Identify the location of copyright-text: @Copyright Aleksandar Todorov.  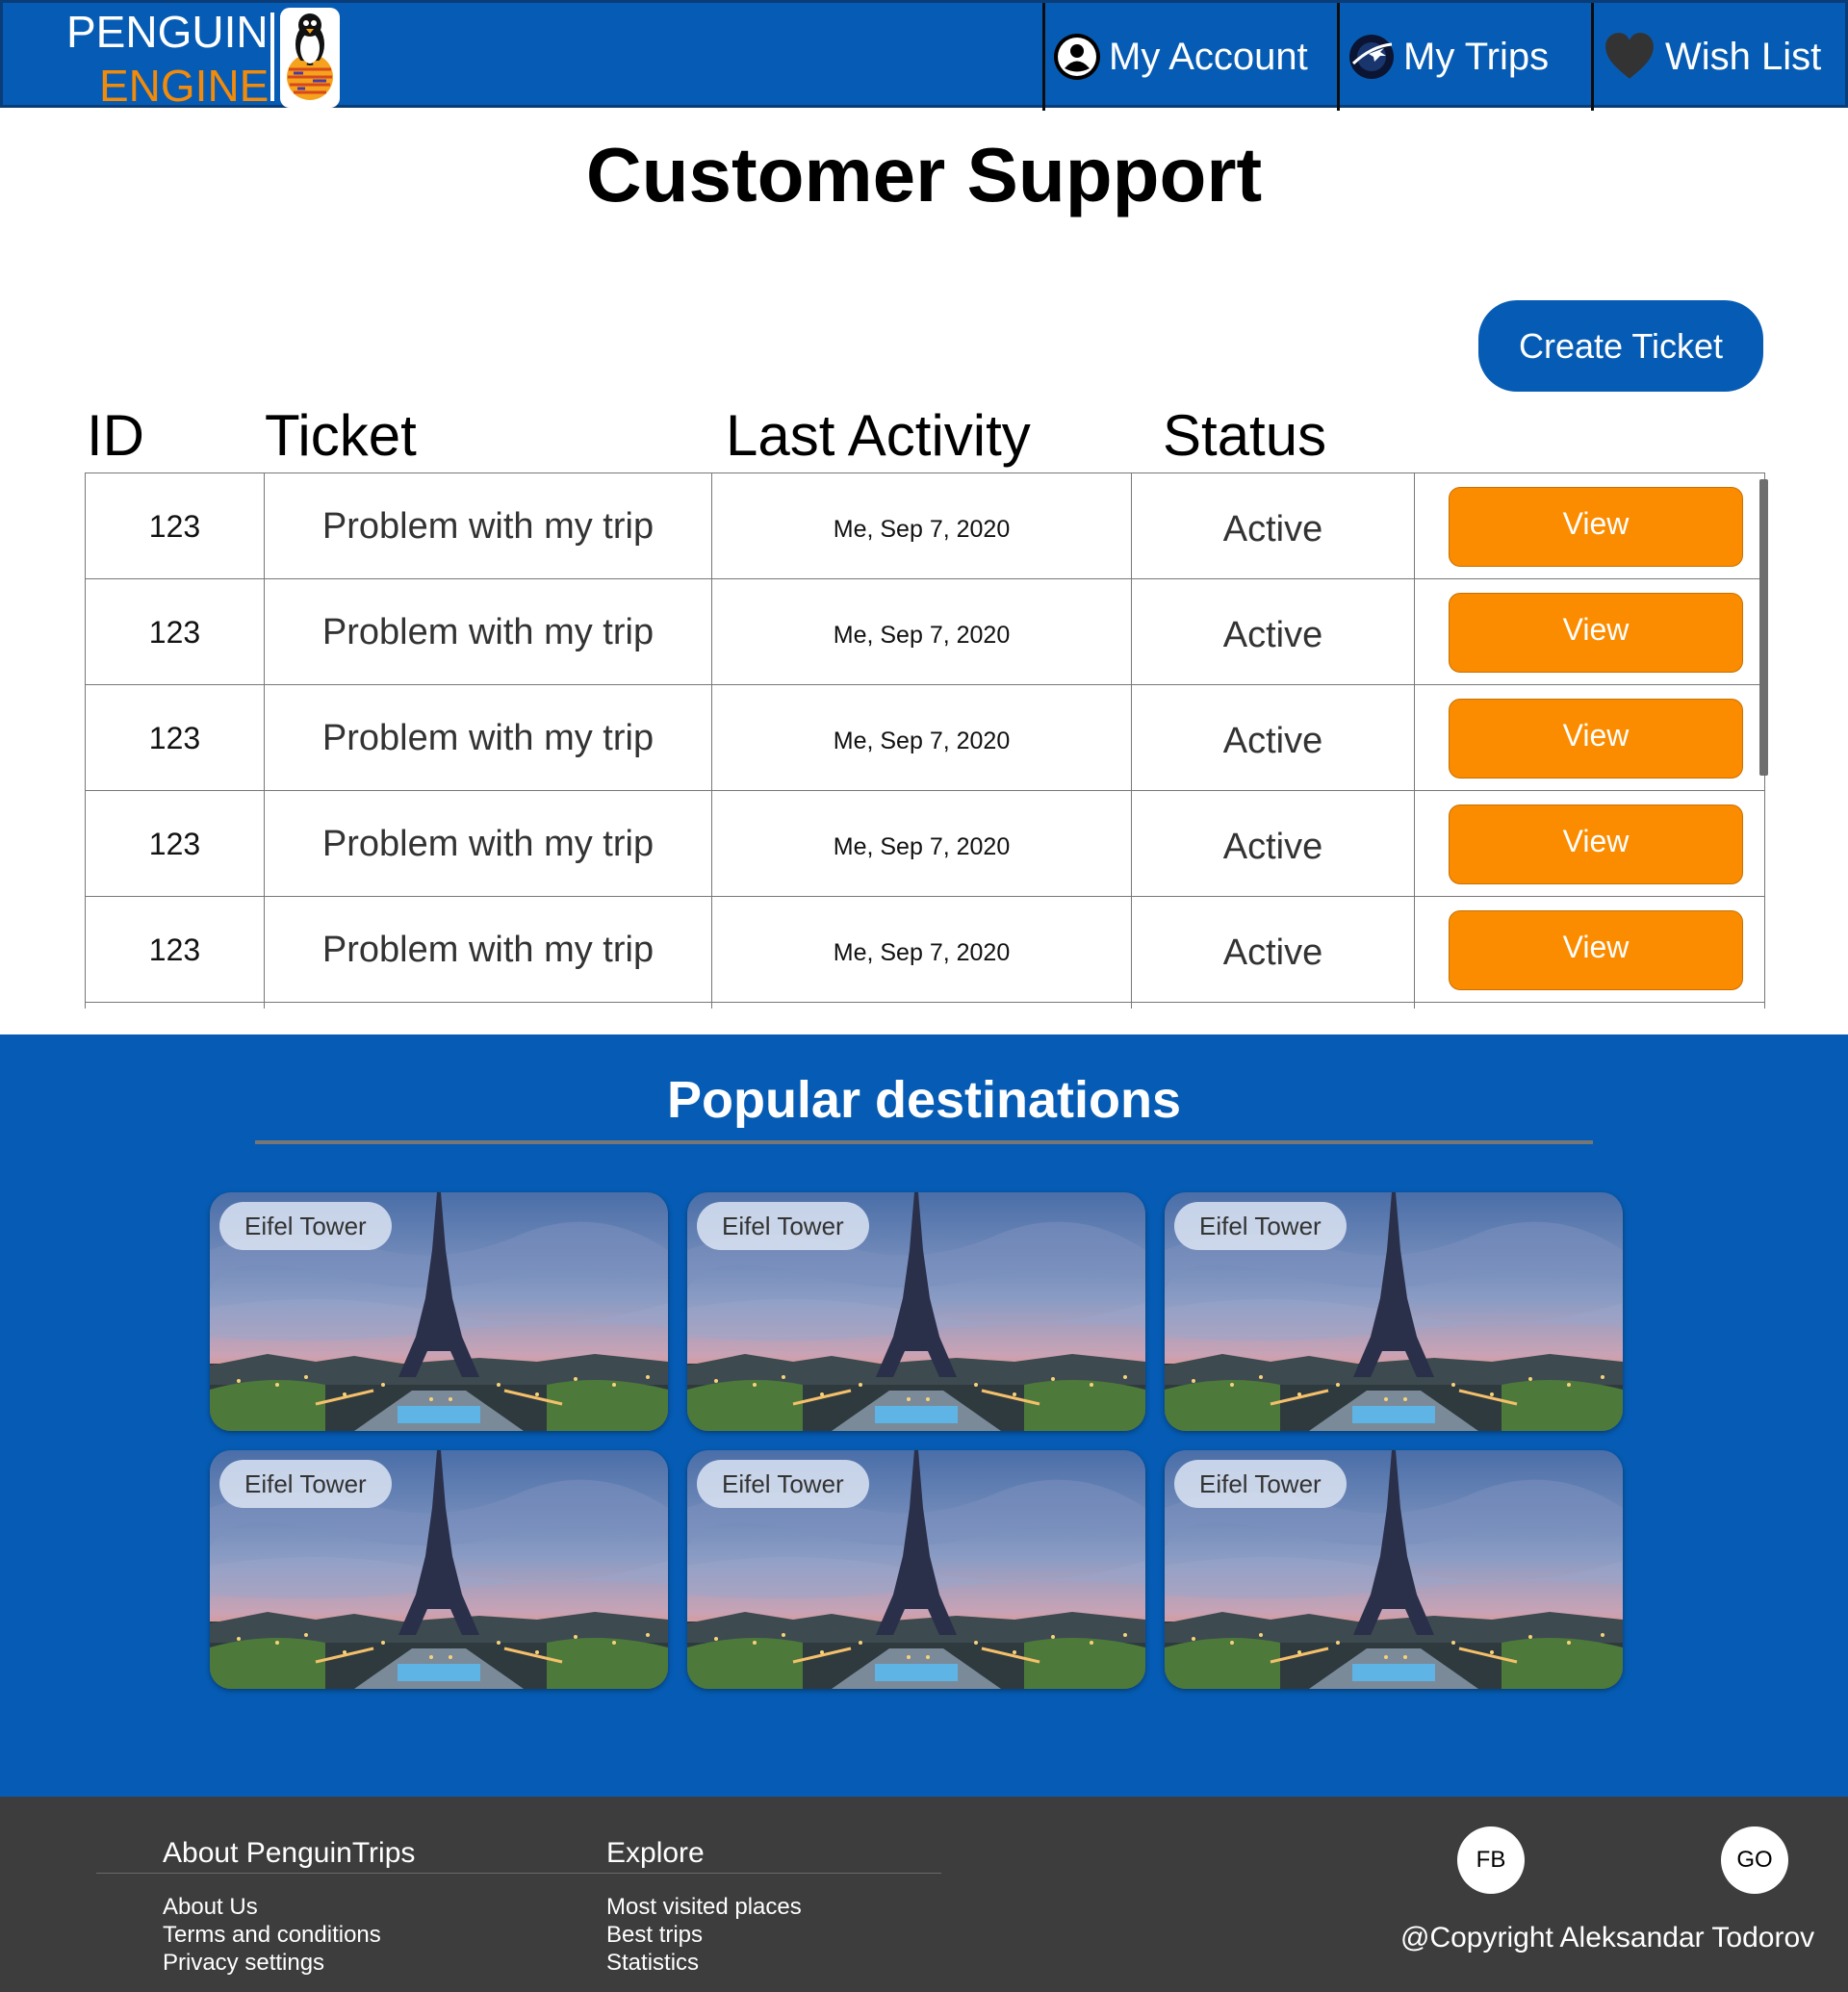
(1607, 1938).